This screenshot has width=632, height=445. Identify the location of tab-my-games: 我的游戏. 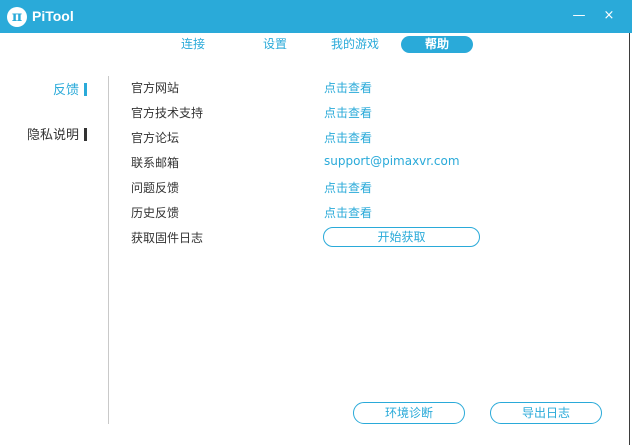
(355, 44).